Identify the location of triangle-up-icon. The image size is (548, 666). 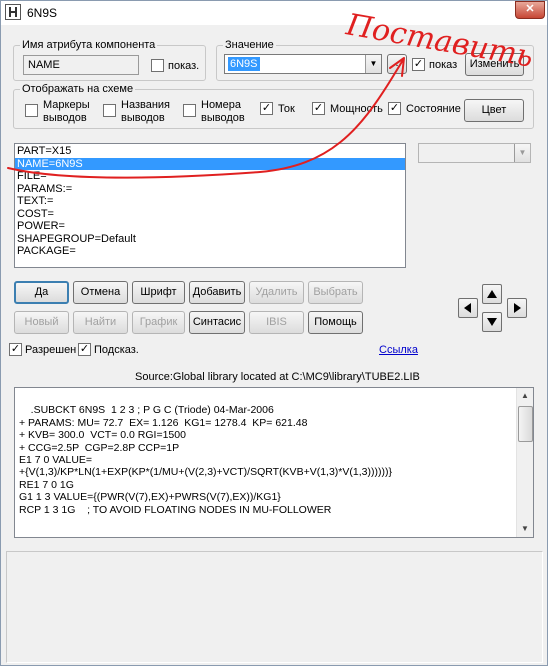
(492, 294).